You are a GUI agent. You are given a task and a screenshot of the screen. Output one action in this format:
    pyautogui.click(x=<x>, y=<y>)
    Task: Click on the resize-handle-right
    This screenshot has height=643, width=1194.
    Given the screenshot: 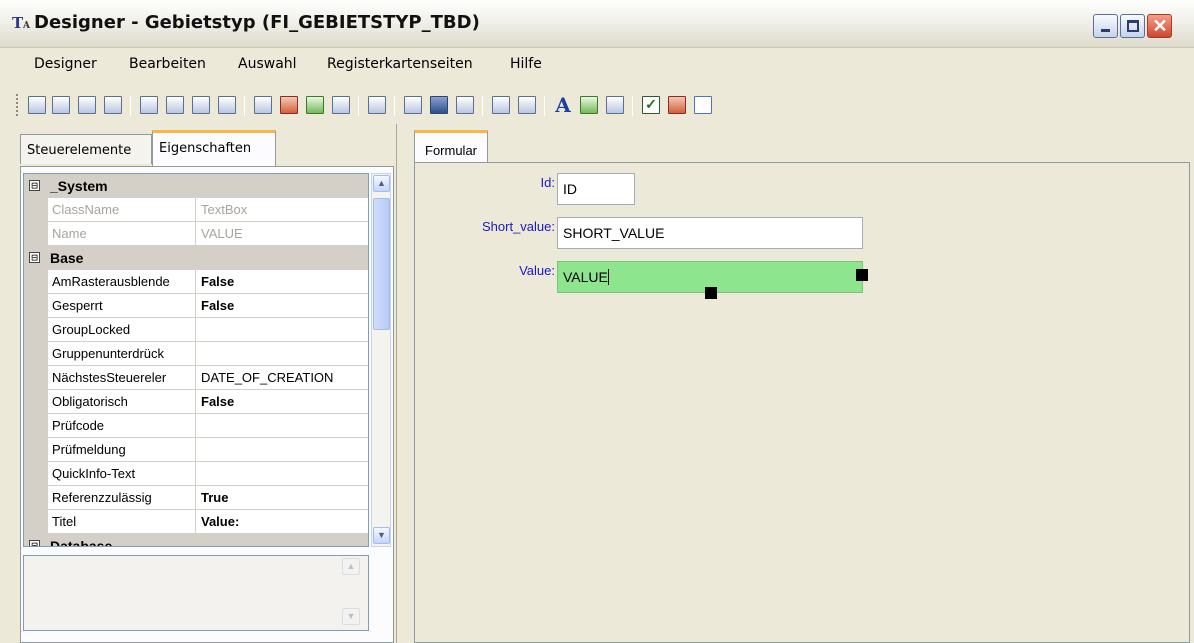 What is the action you would take?
    pyautogui.click(x=862, y=275)
    